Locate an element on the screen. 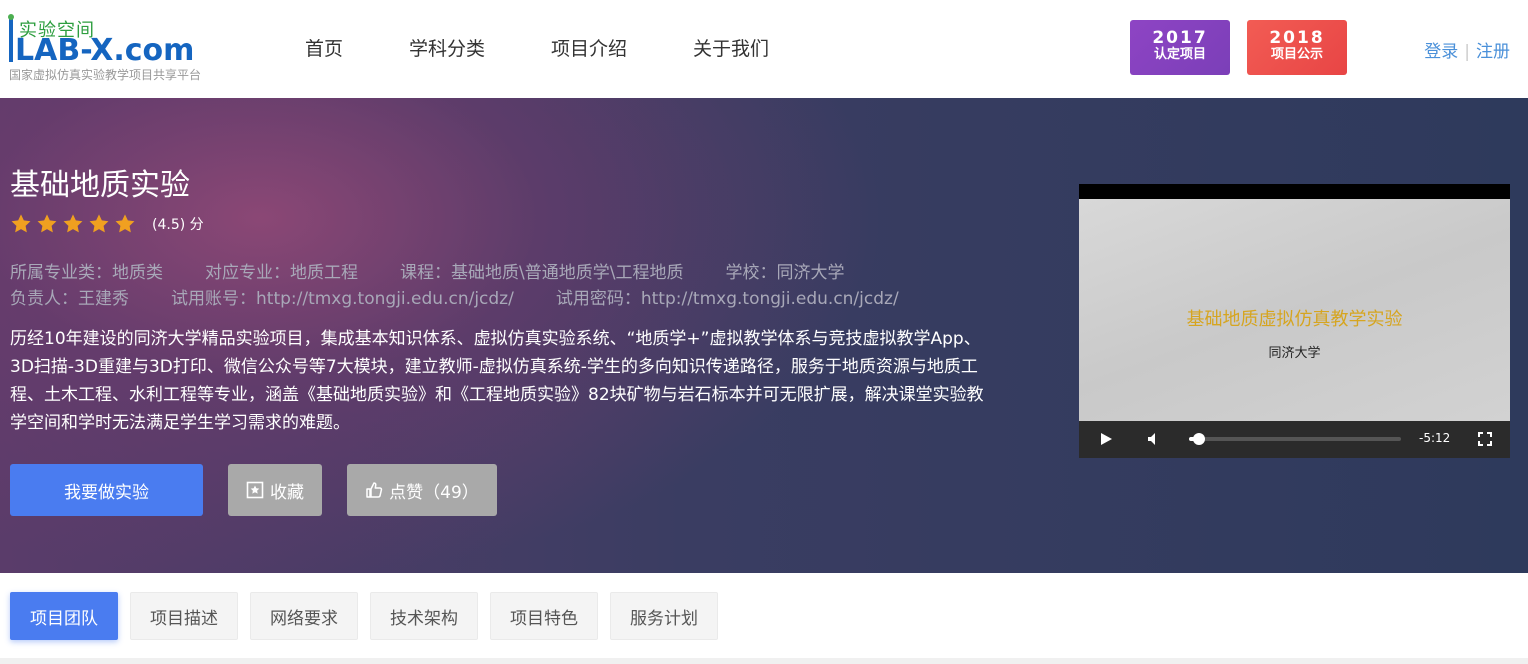 This screenshot has width=1528, height=664. main-nav: 首页 学科分类 项目介绍 关于我们 is located at coordinates (570, 47).